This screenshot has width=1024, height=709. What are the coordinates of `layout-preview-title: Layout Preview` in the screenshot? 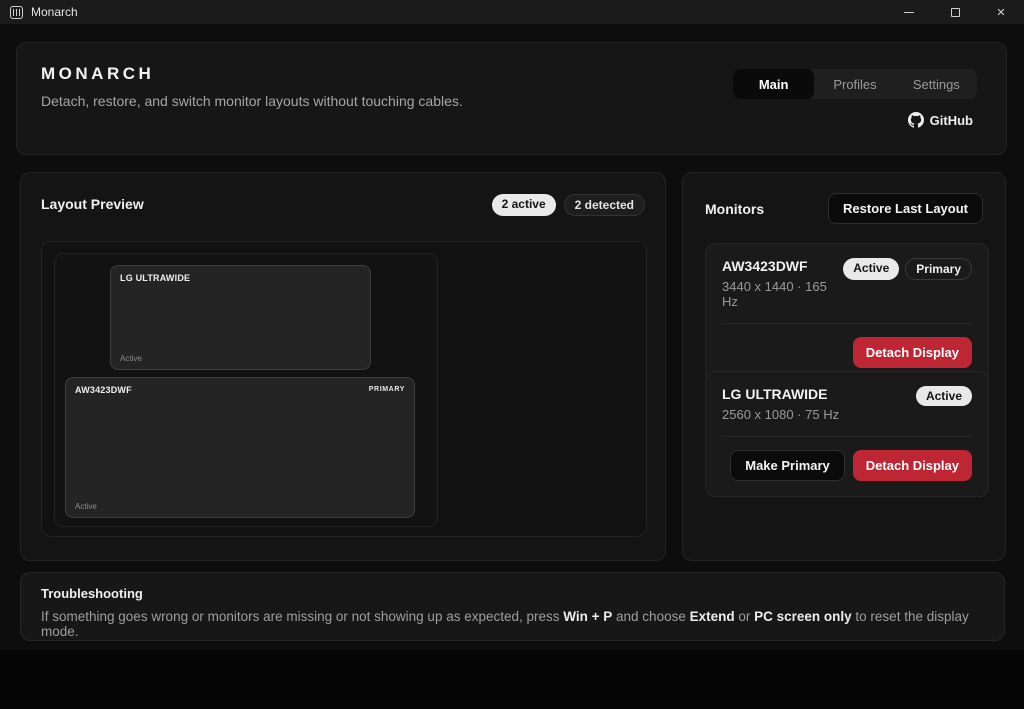 It's located at (92, 204).